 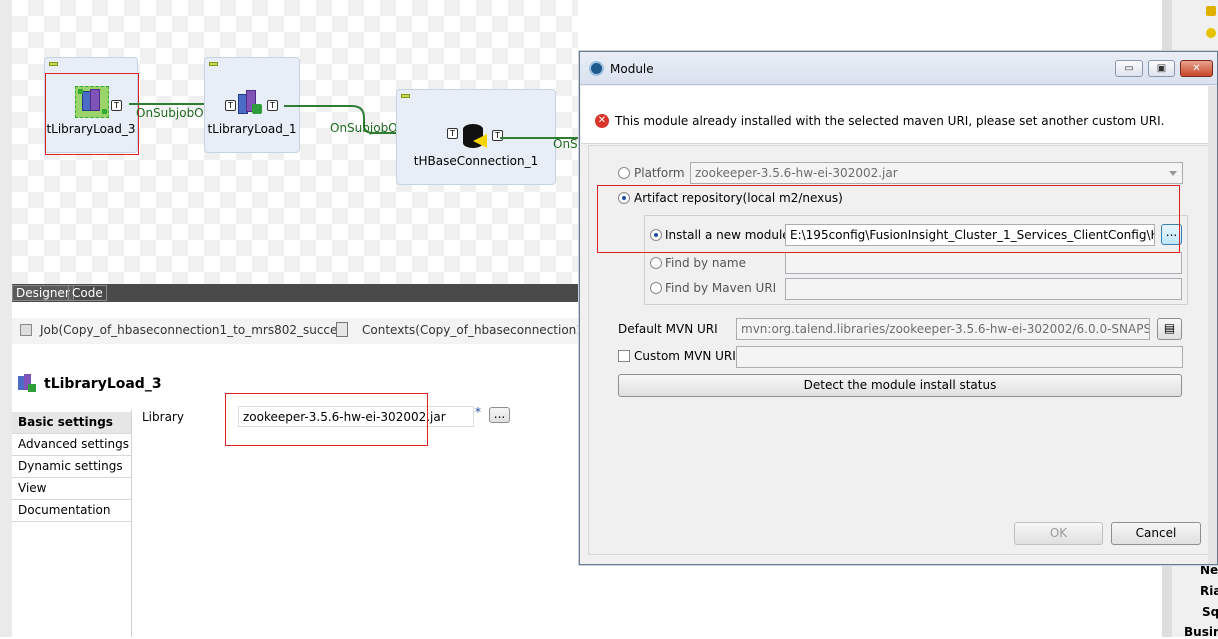 I want to click on tab-designer: Designer, so click(x=43, y=293).